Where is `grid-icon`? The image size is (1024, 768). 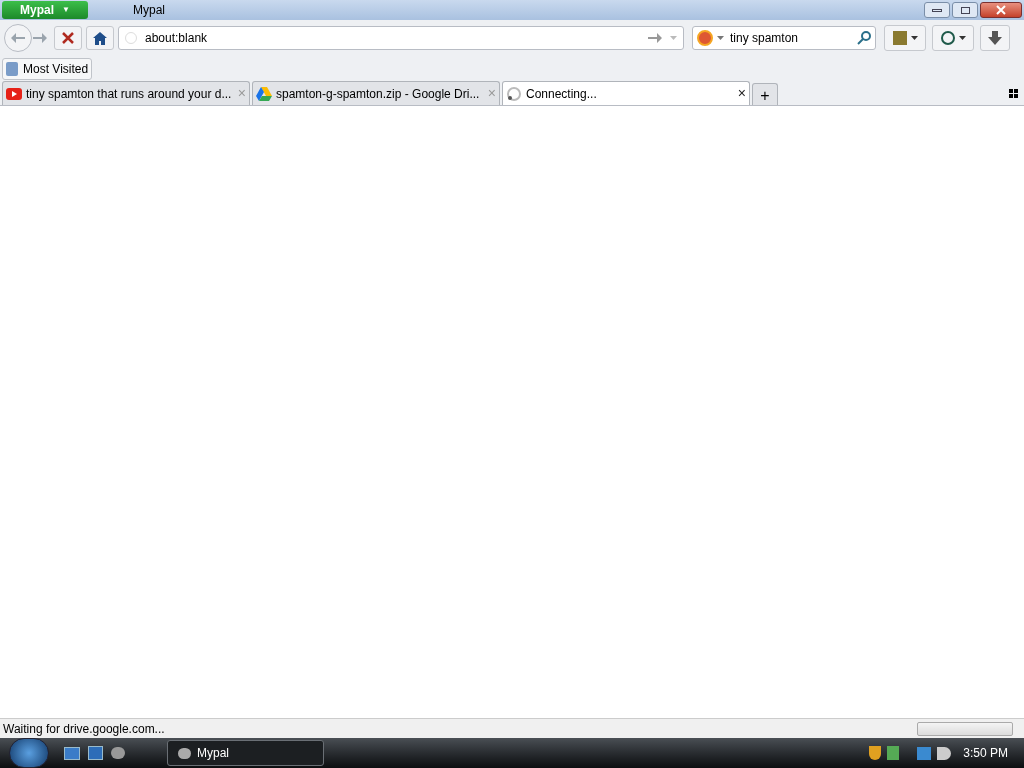 grid-icon is located at coordinates (1013, 93).